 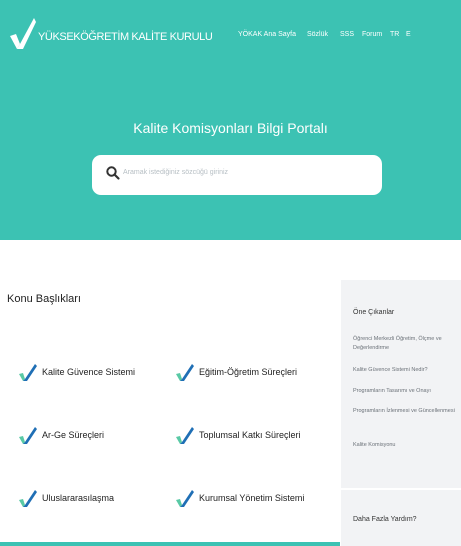 What do you see at coordinates (73, 435) in the screenshot?
I see `topic-label: Ar-Ge Süreçleri` at bounding box center [73, 435].